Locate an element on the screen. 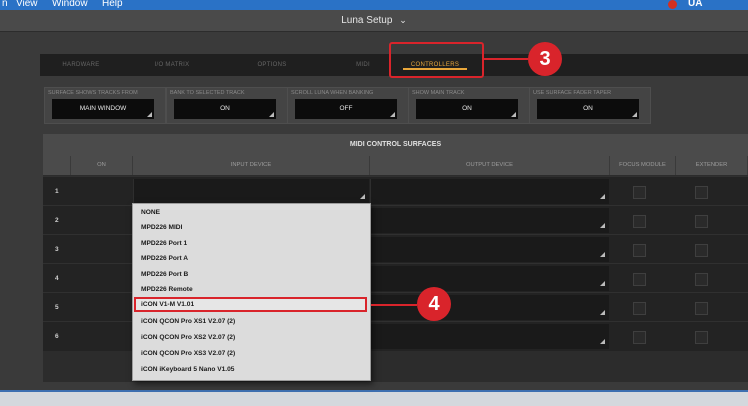  row-number: 6 is located at coordinates (57, 336).